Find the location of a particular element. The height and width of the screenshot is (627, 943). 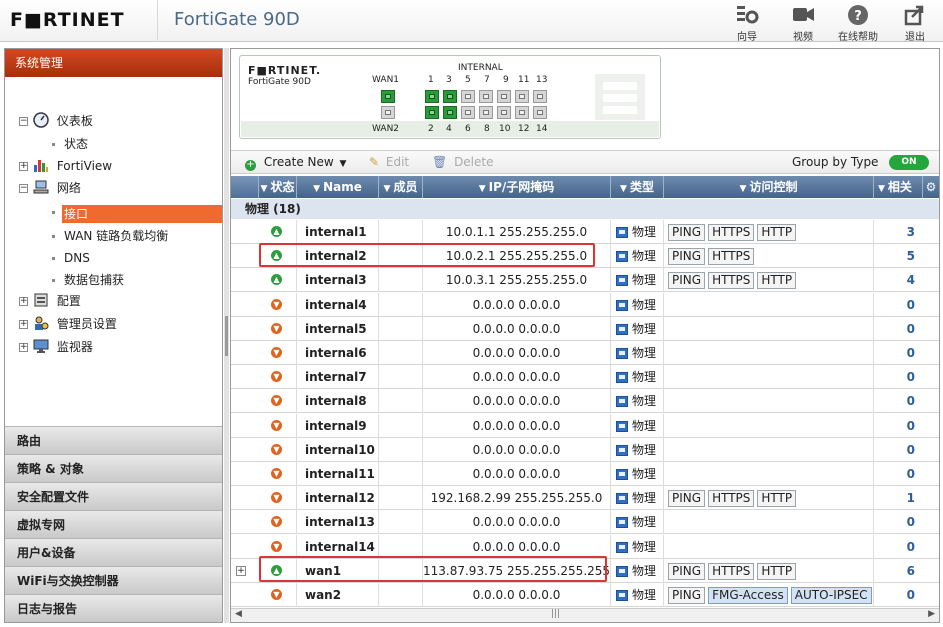

port-wan1 is located at coordinates (388, 96).